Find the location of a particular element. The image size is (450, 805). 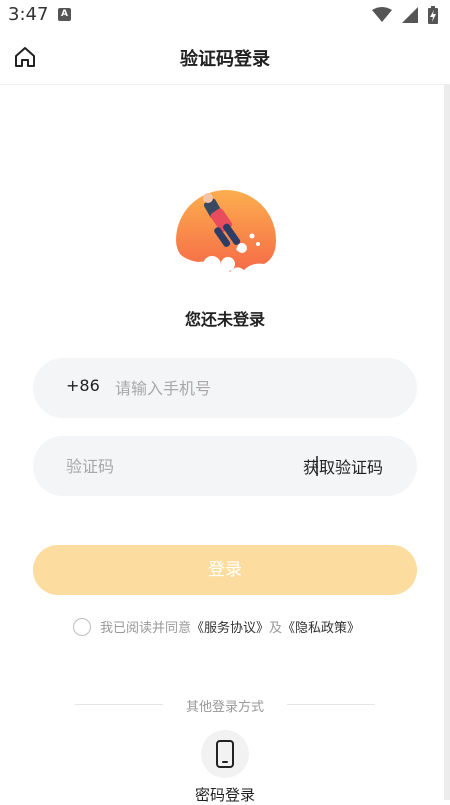

other-login-label: 其他登录方式 is located at coordinates (224, 707).